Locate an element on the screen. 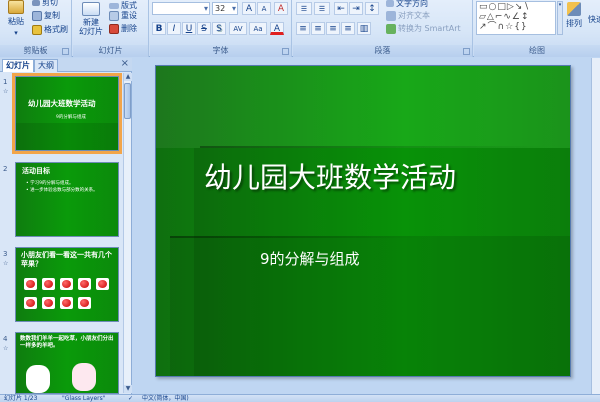  columns-button: ▥ is located at coordinates (364, 28).